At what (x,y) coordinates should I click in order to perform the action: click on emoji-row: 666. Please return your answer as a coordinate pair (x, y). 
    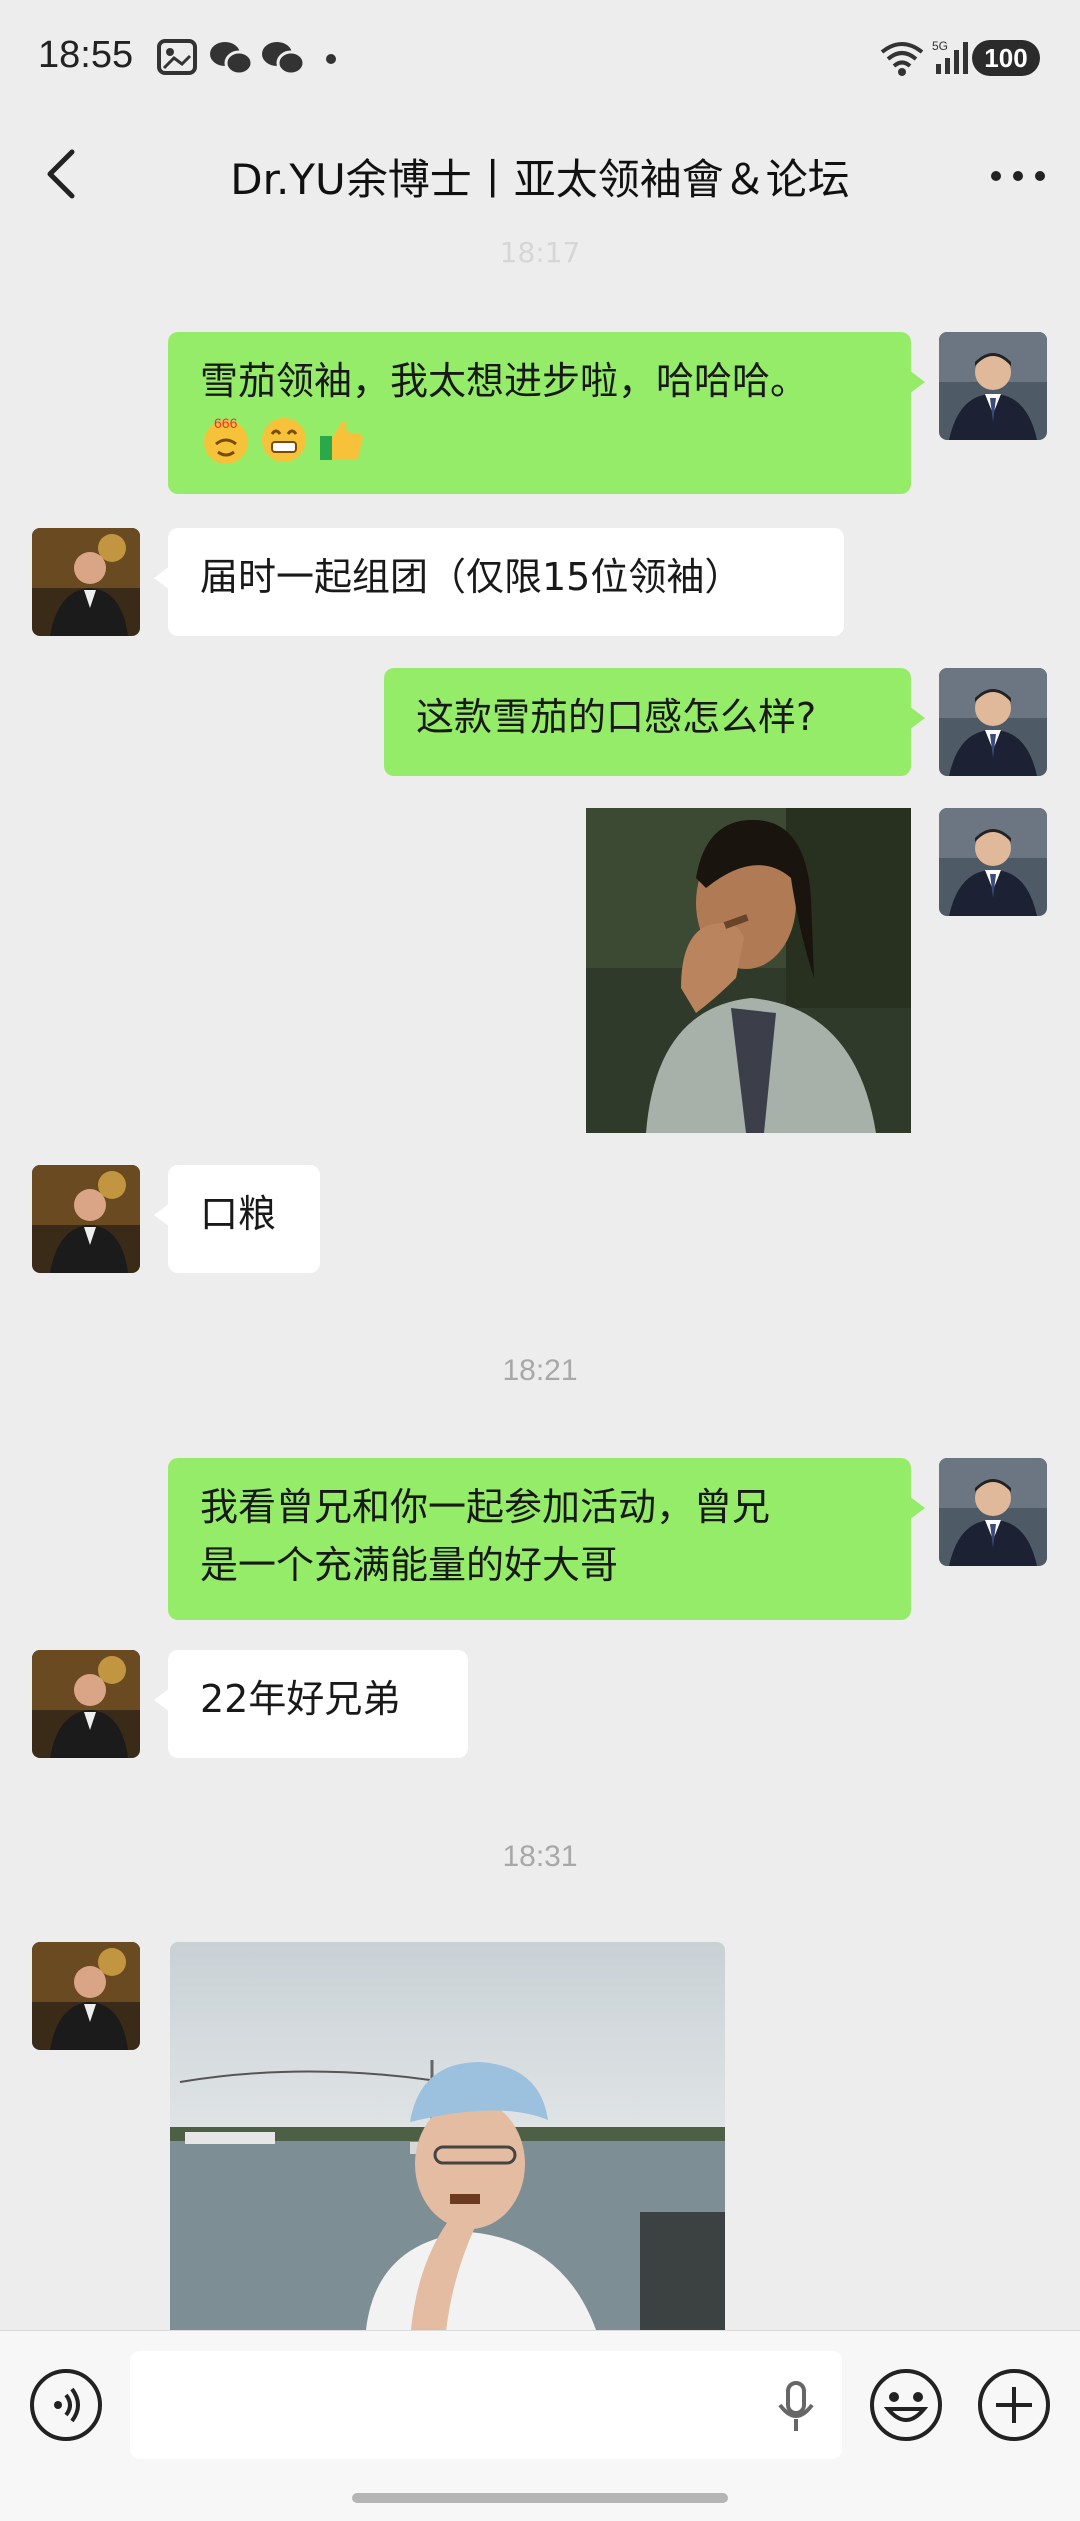
    Looking at the image, I should click on (539, 440).